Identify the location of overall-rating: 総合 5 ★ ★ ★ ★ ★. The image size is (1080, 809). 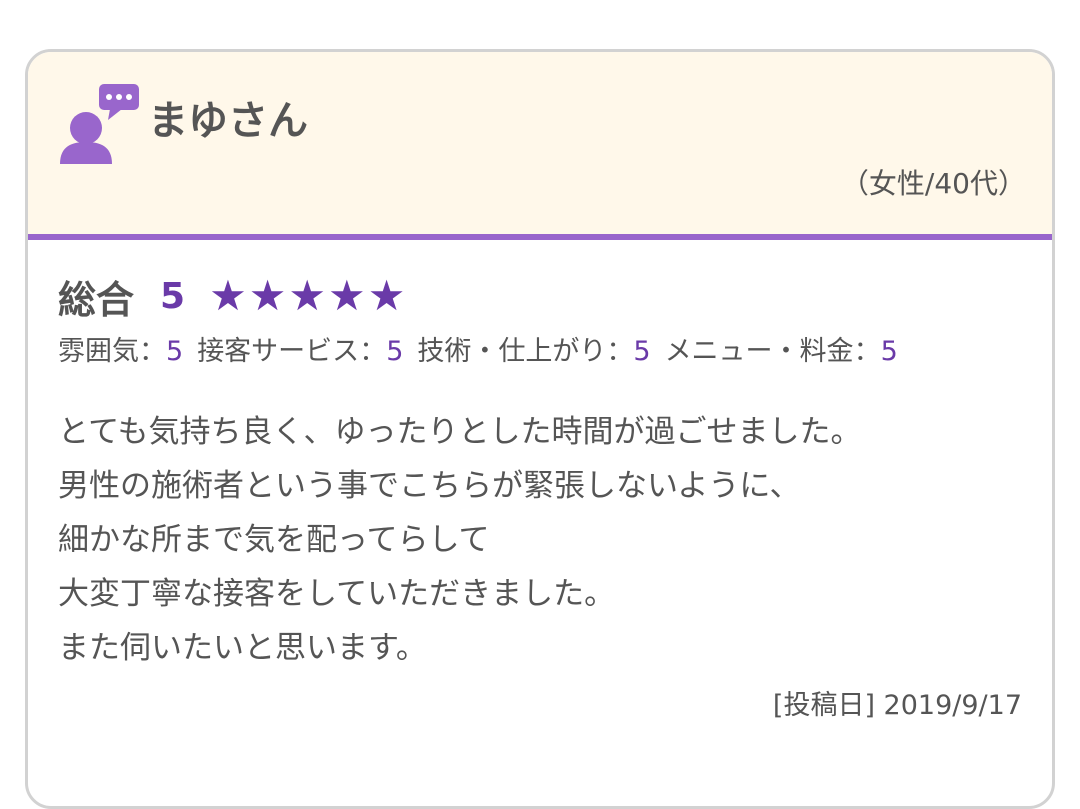
(232, 296).